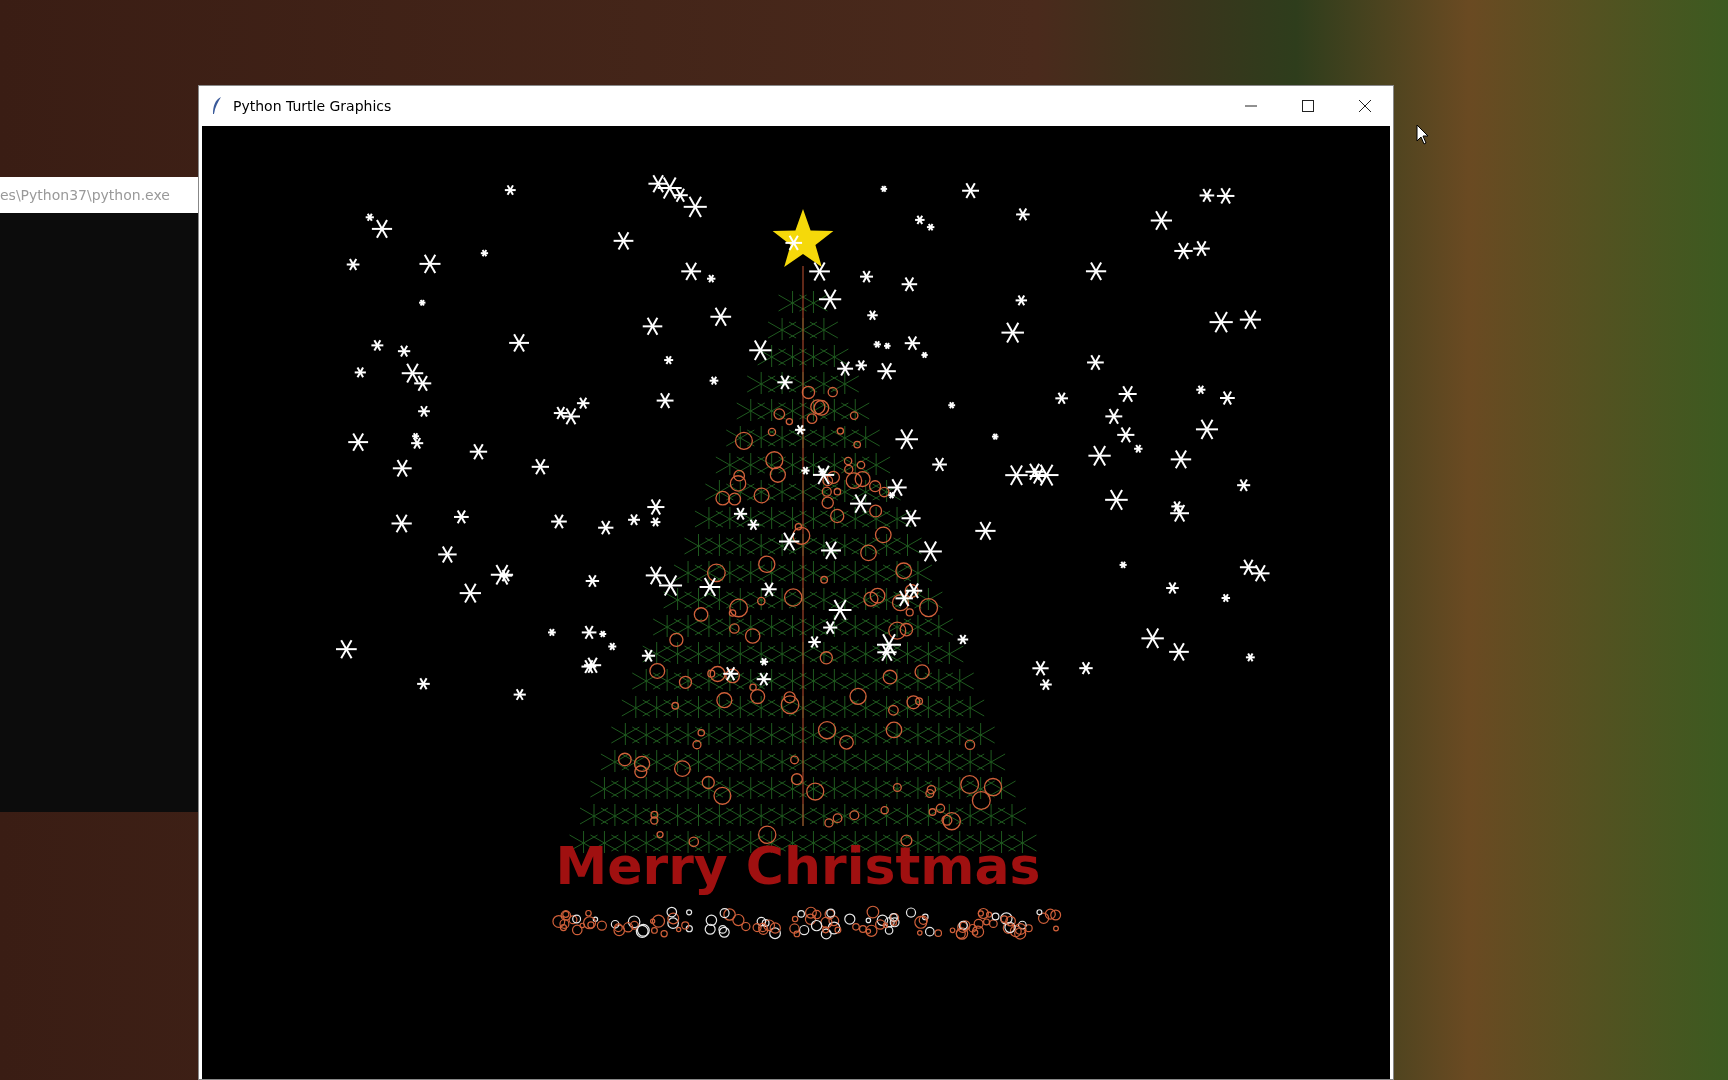 The height and width of the screenshot is (1080, 1728). Describe the element at coordinates (1307, 106) in the screenshot. I see `maximize-icon` at that location.